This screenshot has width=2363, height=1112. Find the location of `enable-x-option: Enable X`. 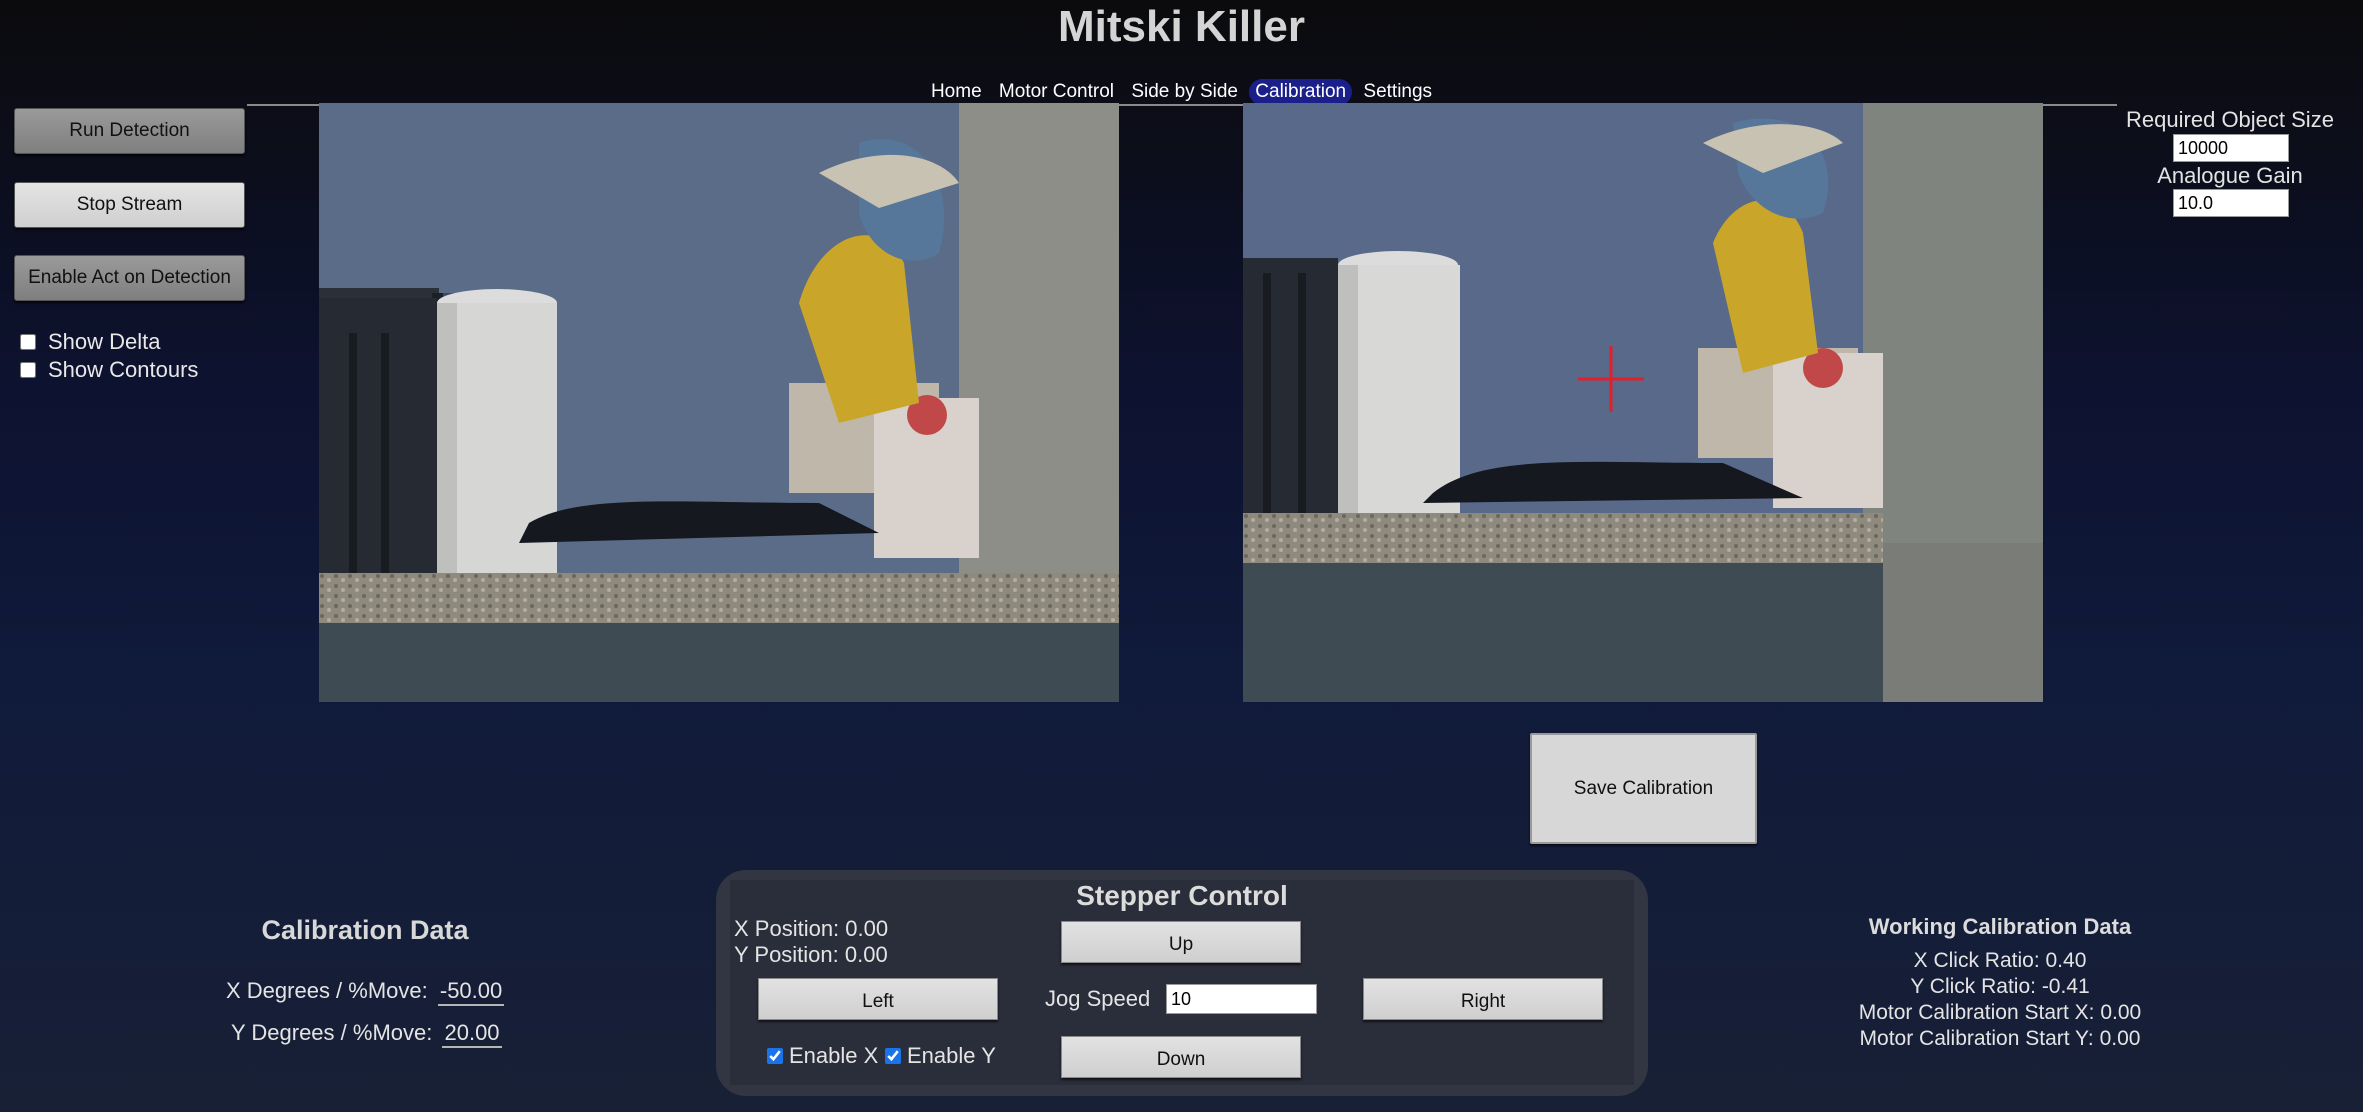

enable-x-option: Enable X is located at coordinates (822, 1056).